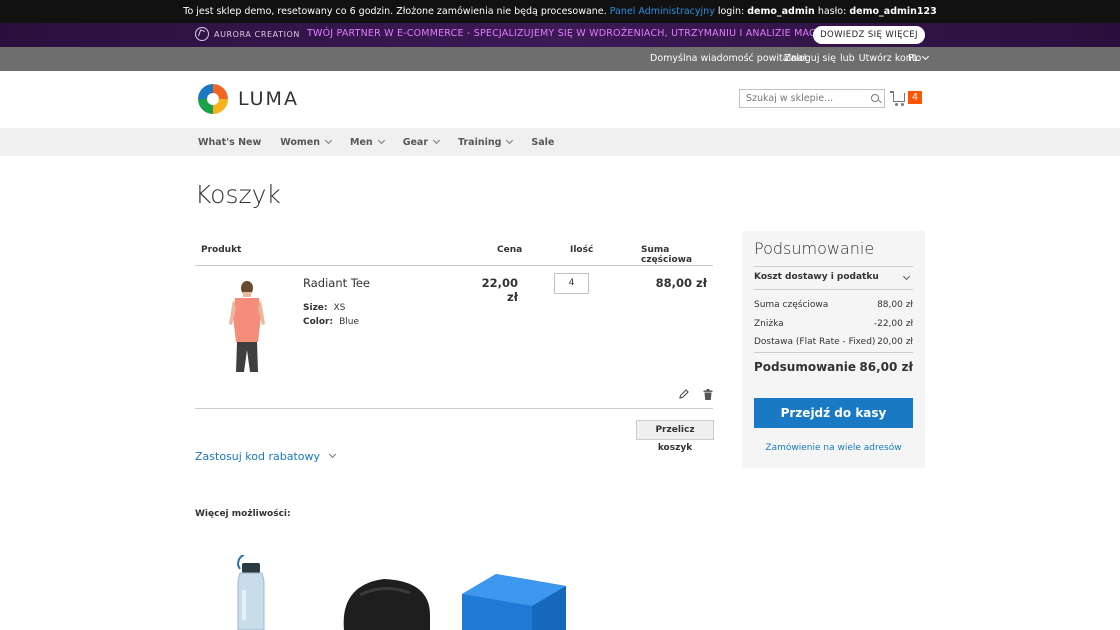 The image size is (1120, 630). Describe the element at coordinates (893, 324) in the screenshot. I see `summary-row-value: -22,00 zł` at that location.